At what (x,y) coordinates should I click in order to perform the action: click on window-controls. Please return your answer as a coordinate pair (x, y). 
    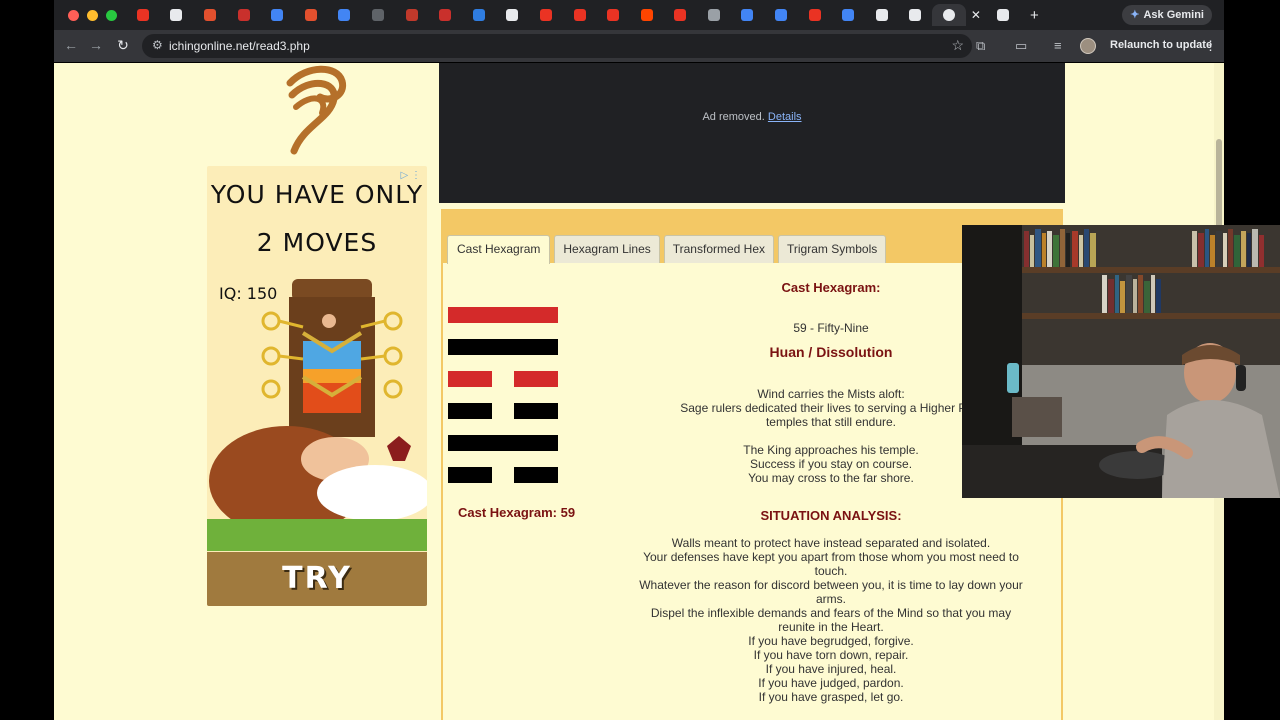
    Looking at the image, I should click on (92, 15).